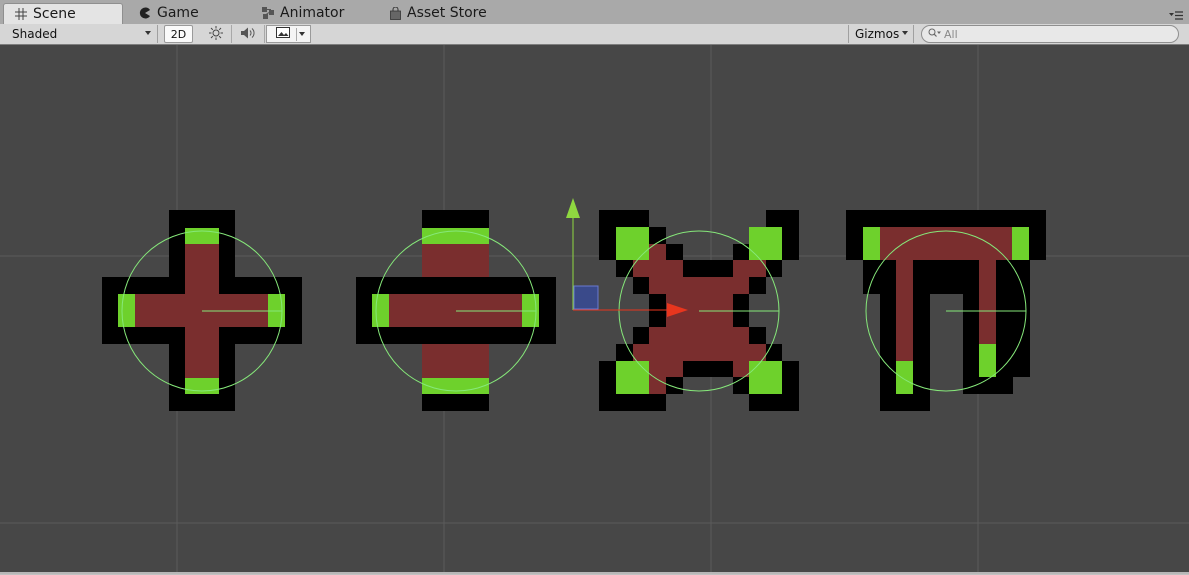 This screenshot has width=1189, height=575. Describe the element at coordinates (586, 297) in the screenshot. I see `xy-plane-handle` at that location.